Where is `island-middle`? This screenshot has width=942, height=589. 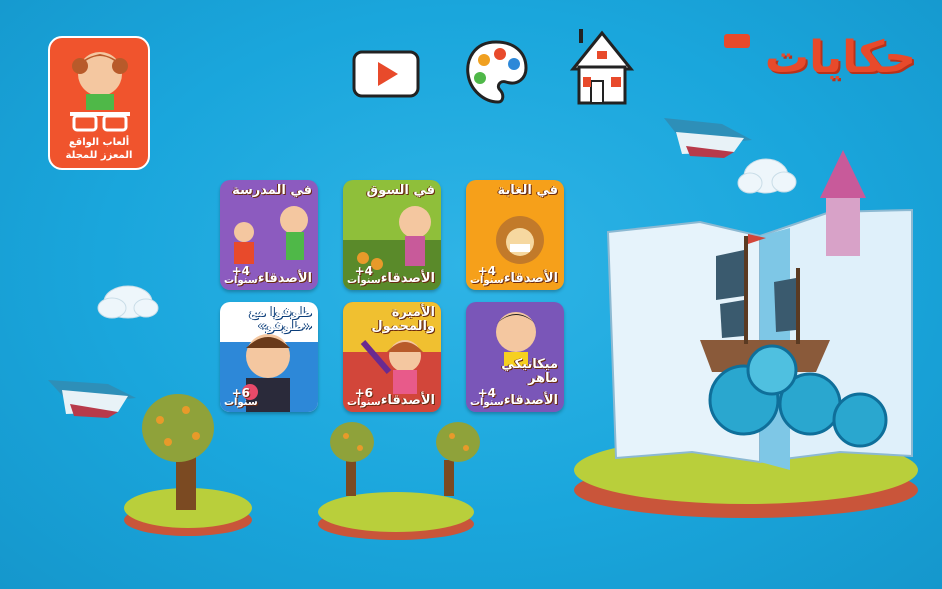 island-middle is located at coordinates (399, 481).